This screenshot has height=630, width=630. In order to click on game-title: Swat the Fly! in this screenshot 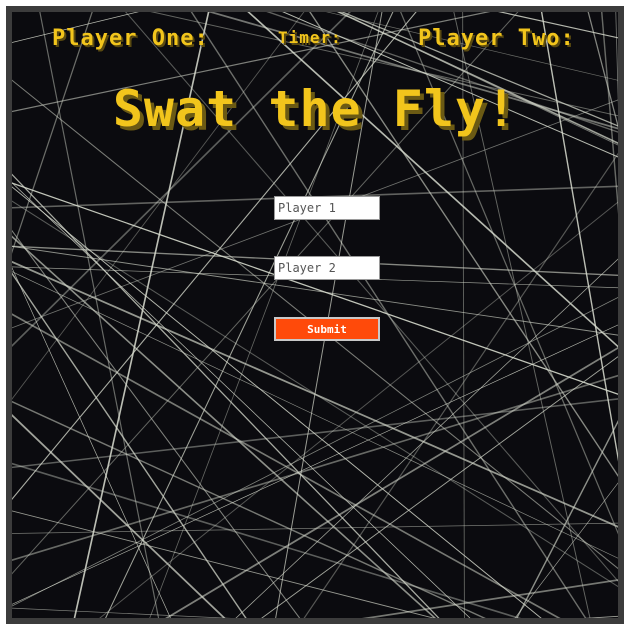, I will do `click(315, 109)`.